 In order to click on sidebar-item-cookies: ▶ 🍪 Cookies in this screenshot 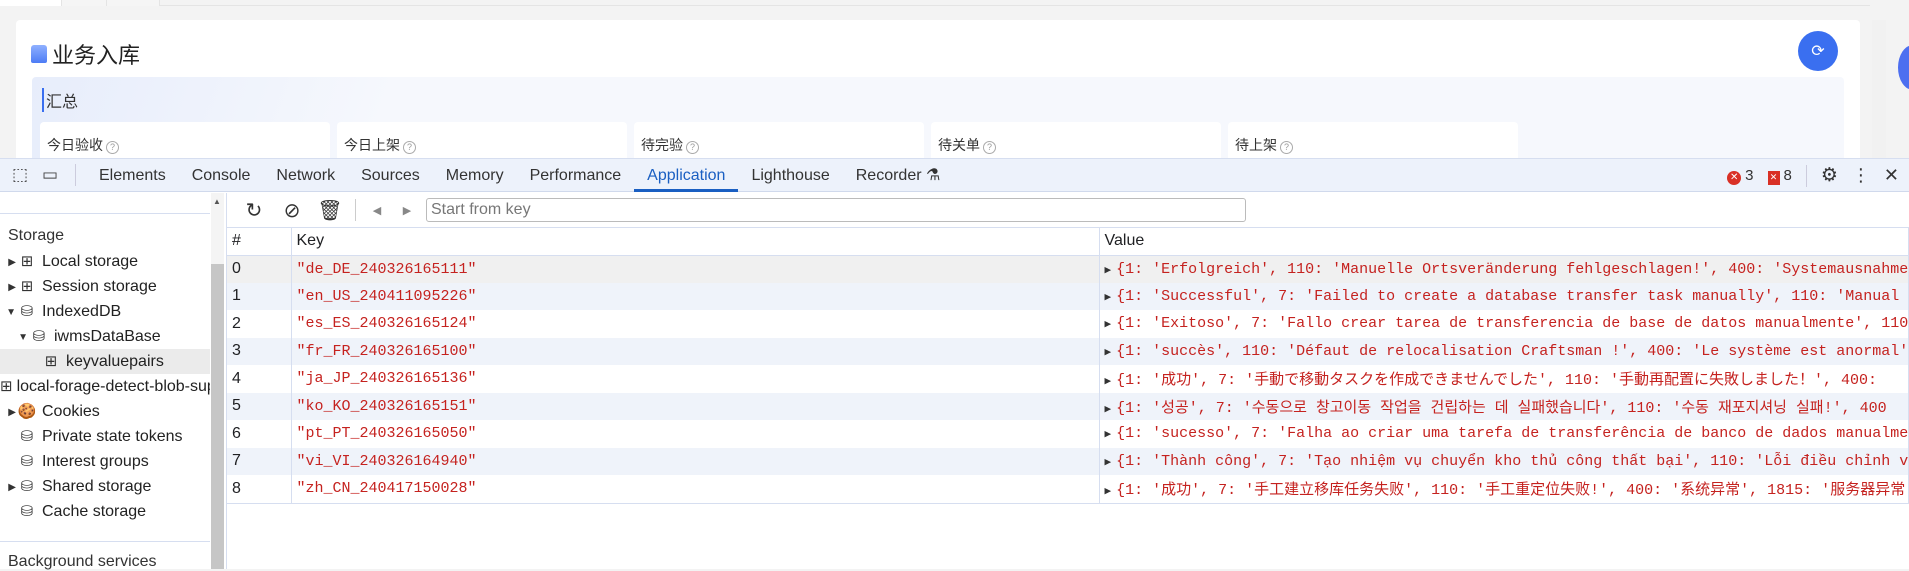, I will do `click(105, 411)`.